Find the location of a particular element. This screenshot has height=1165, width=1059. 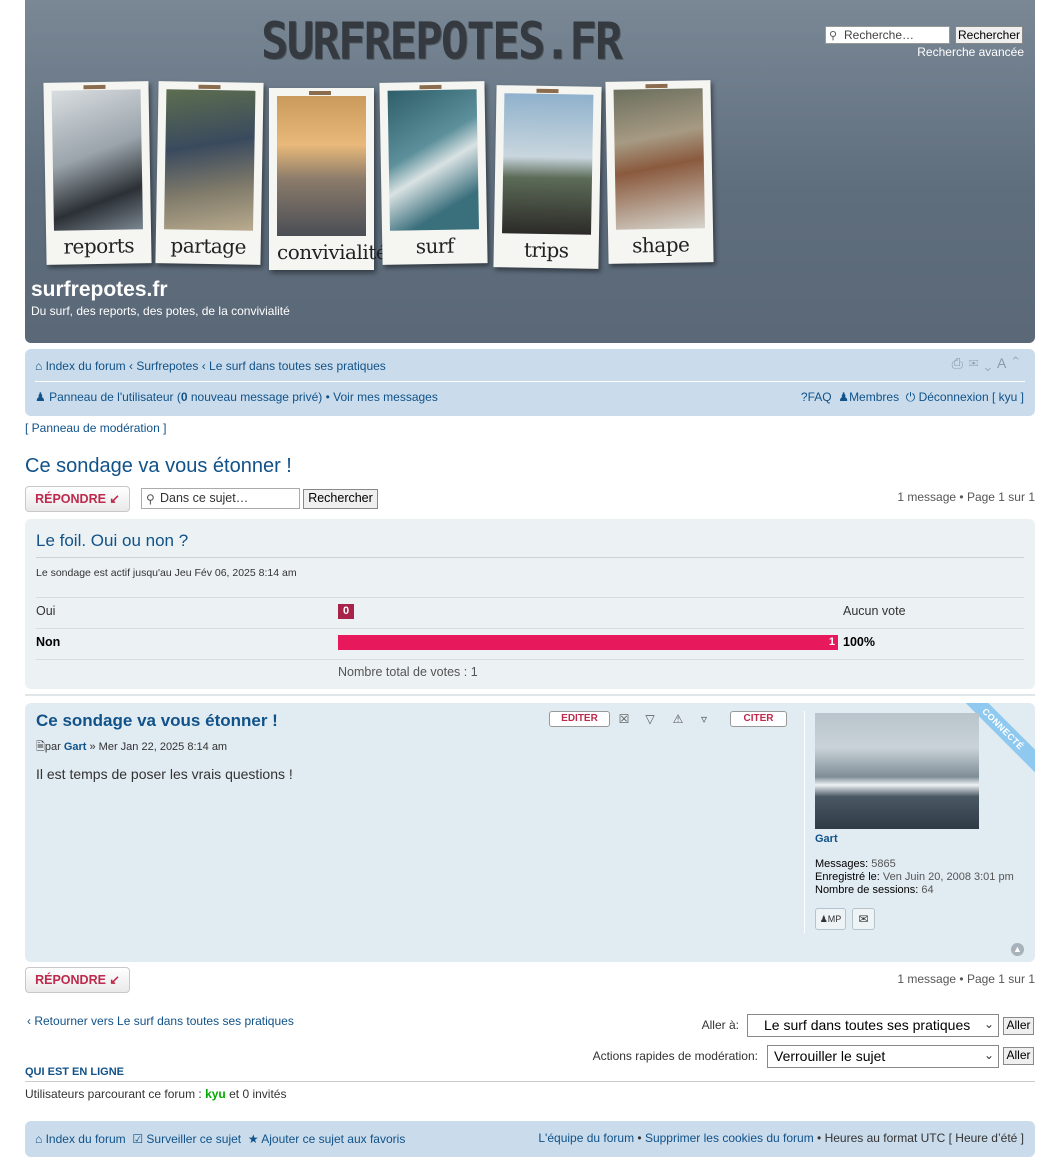

team-link: L'équipe du forum is located at coordinates (586, 1138).